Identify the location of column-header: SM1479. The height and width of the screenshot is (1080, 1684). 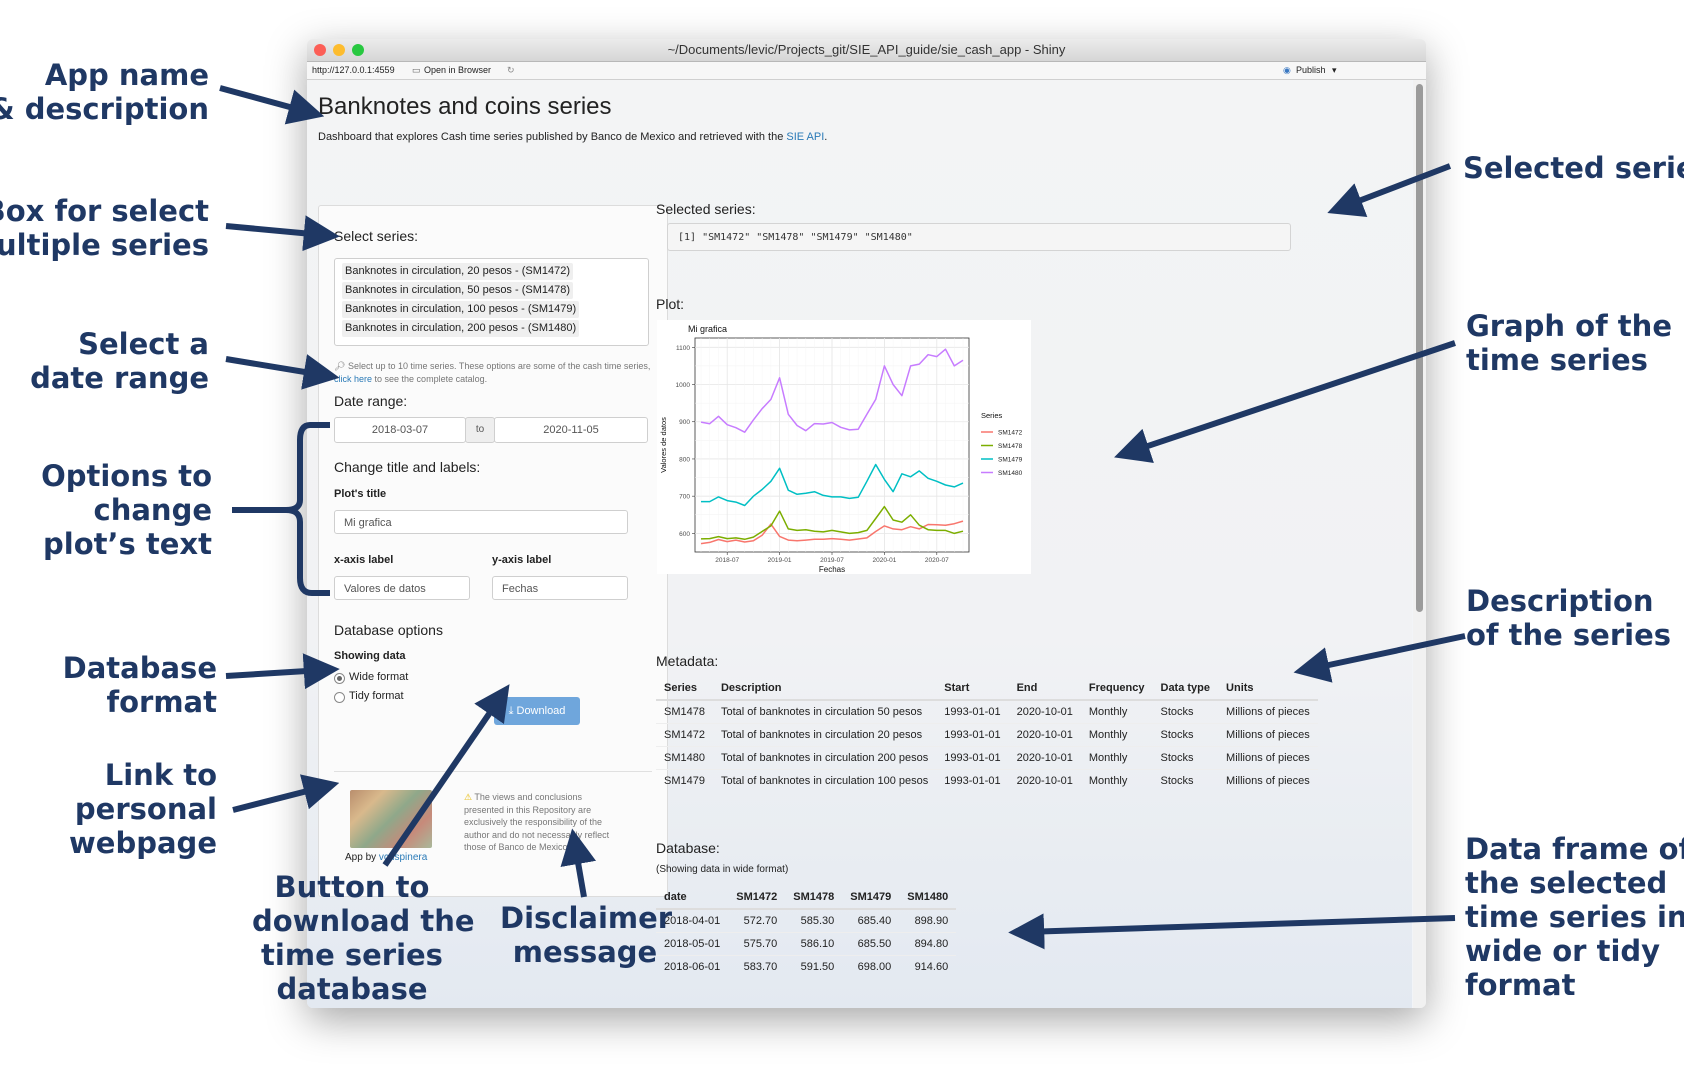
(871, 897).